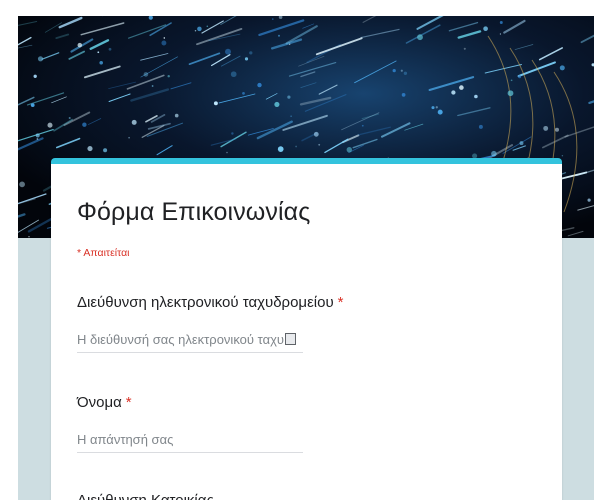  Describe the element at coordinates (190, 441) in the screenshot. I see `name-input: Η απάντησή σας` at that location.